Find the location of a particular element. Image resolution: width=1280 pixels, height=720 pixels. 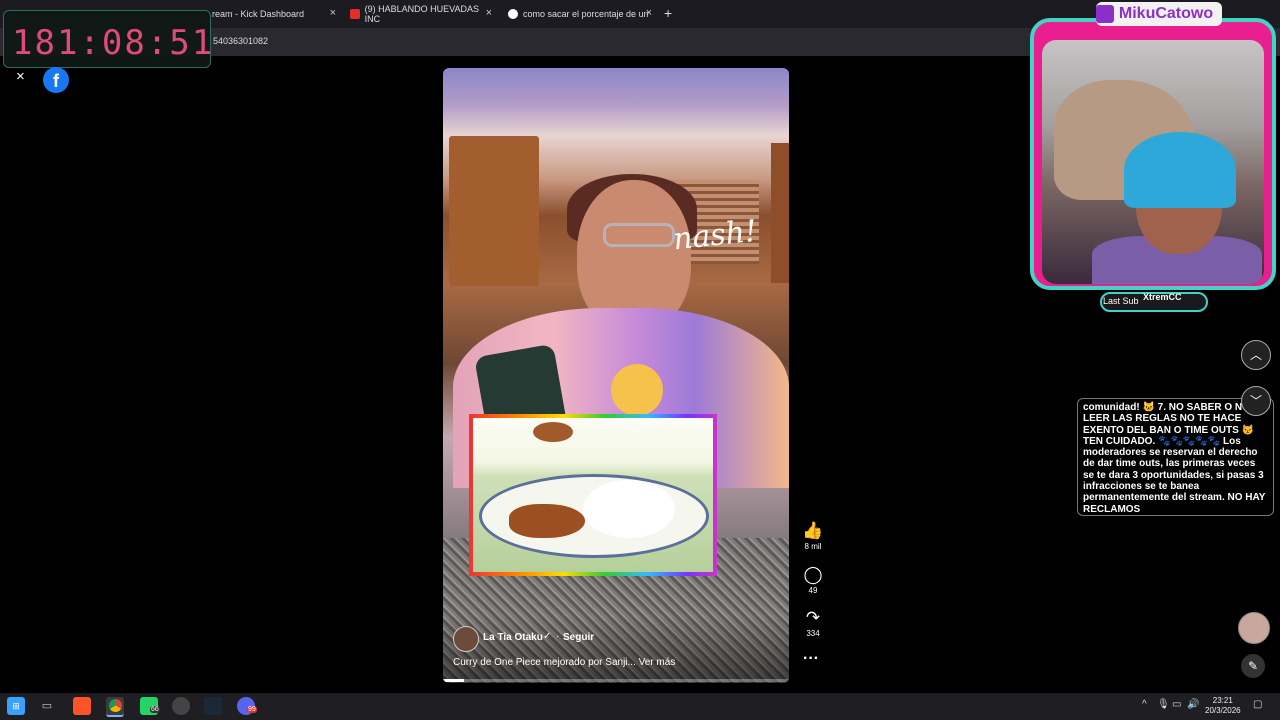

system-clock: 23:21 20/3/2026 is located at coordinates (1223, 706).